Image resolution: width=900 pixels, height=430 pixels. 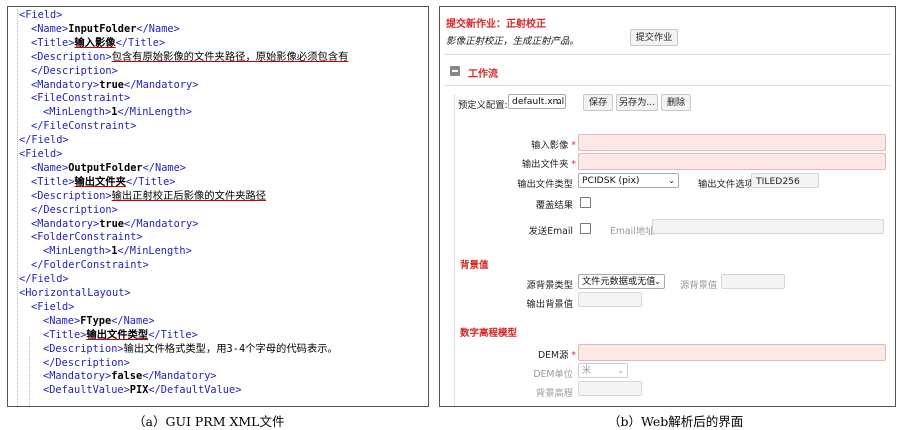 What do you see at coordinates (209, 421) in the screenshot?
I see `caption-left: （a）GUI PRM XML文件` at bounding box center [209, 421].